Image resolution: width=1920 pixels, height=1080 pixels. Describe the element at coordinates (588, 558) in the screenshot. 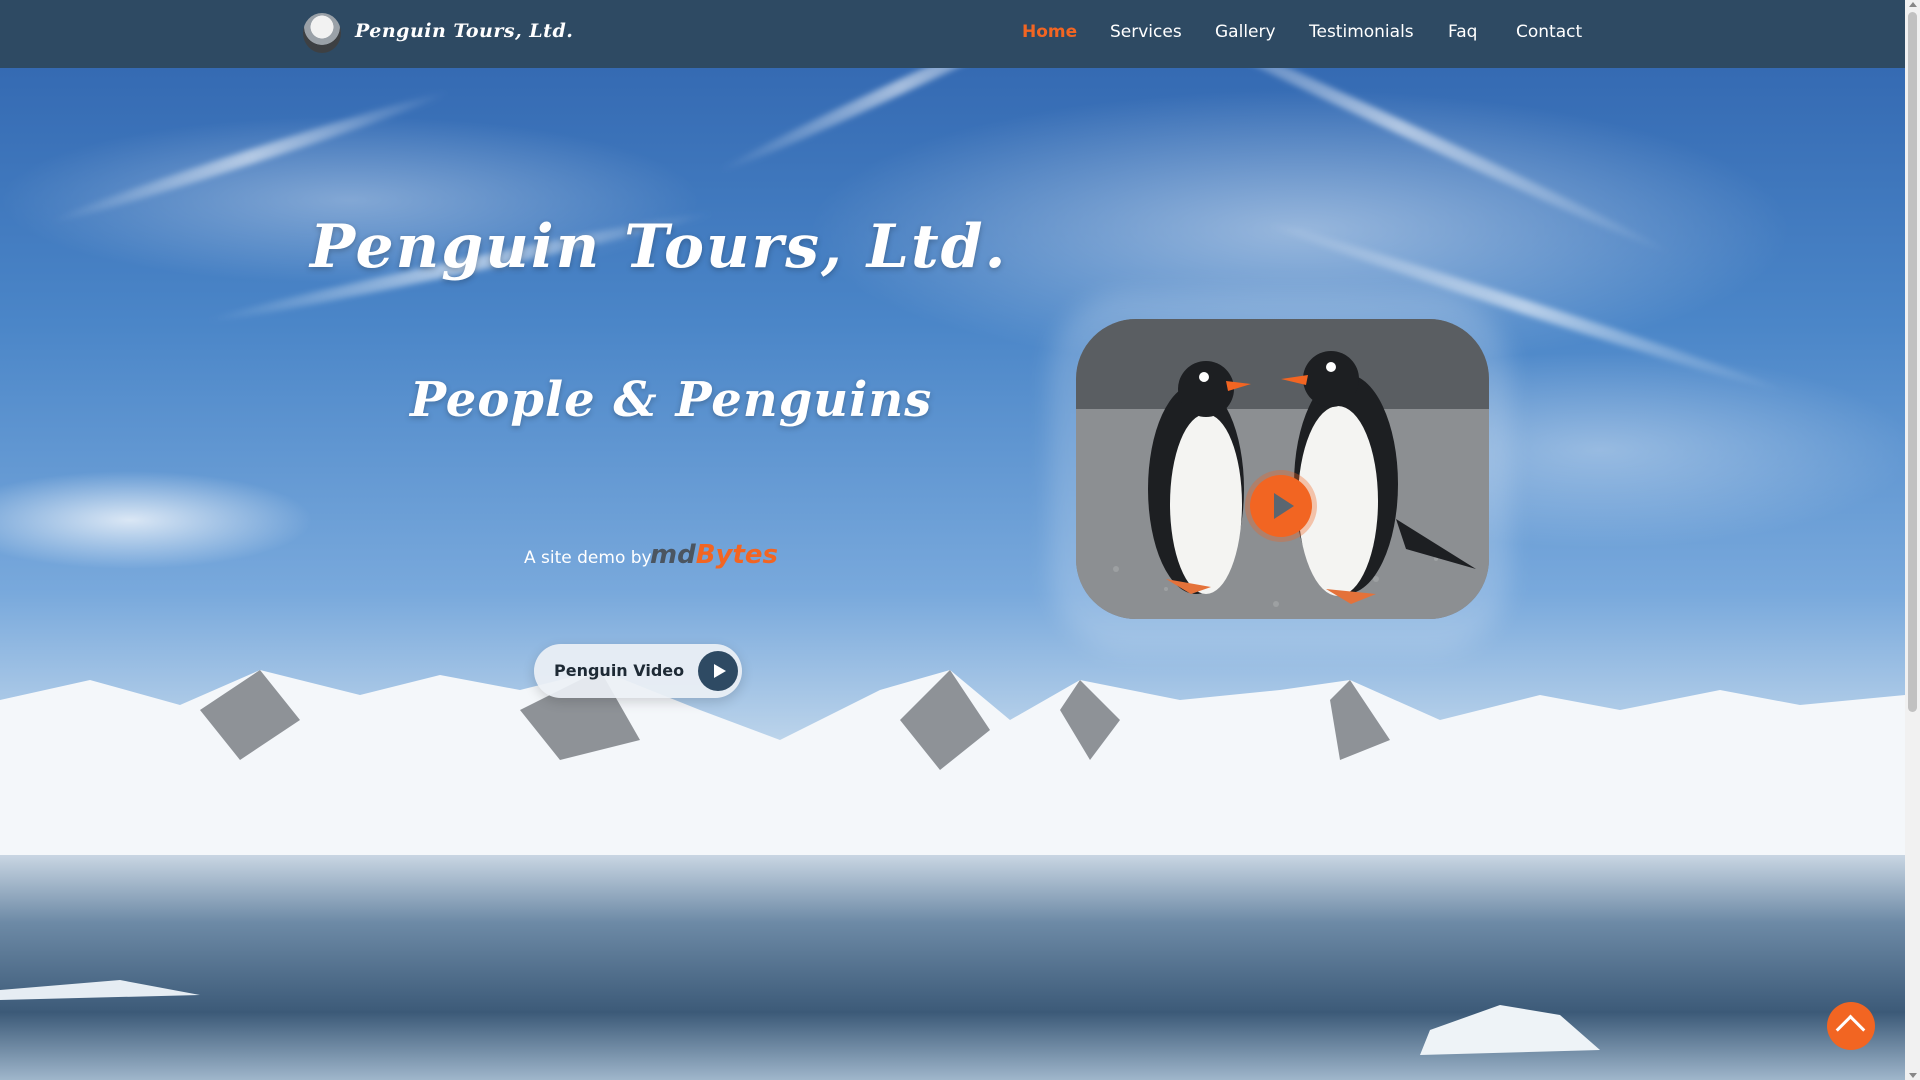

I see `demo-credit-text: A site demo by` at that location.